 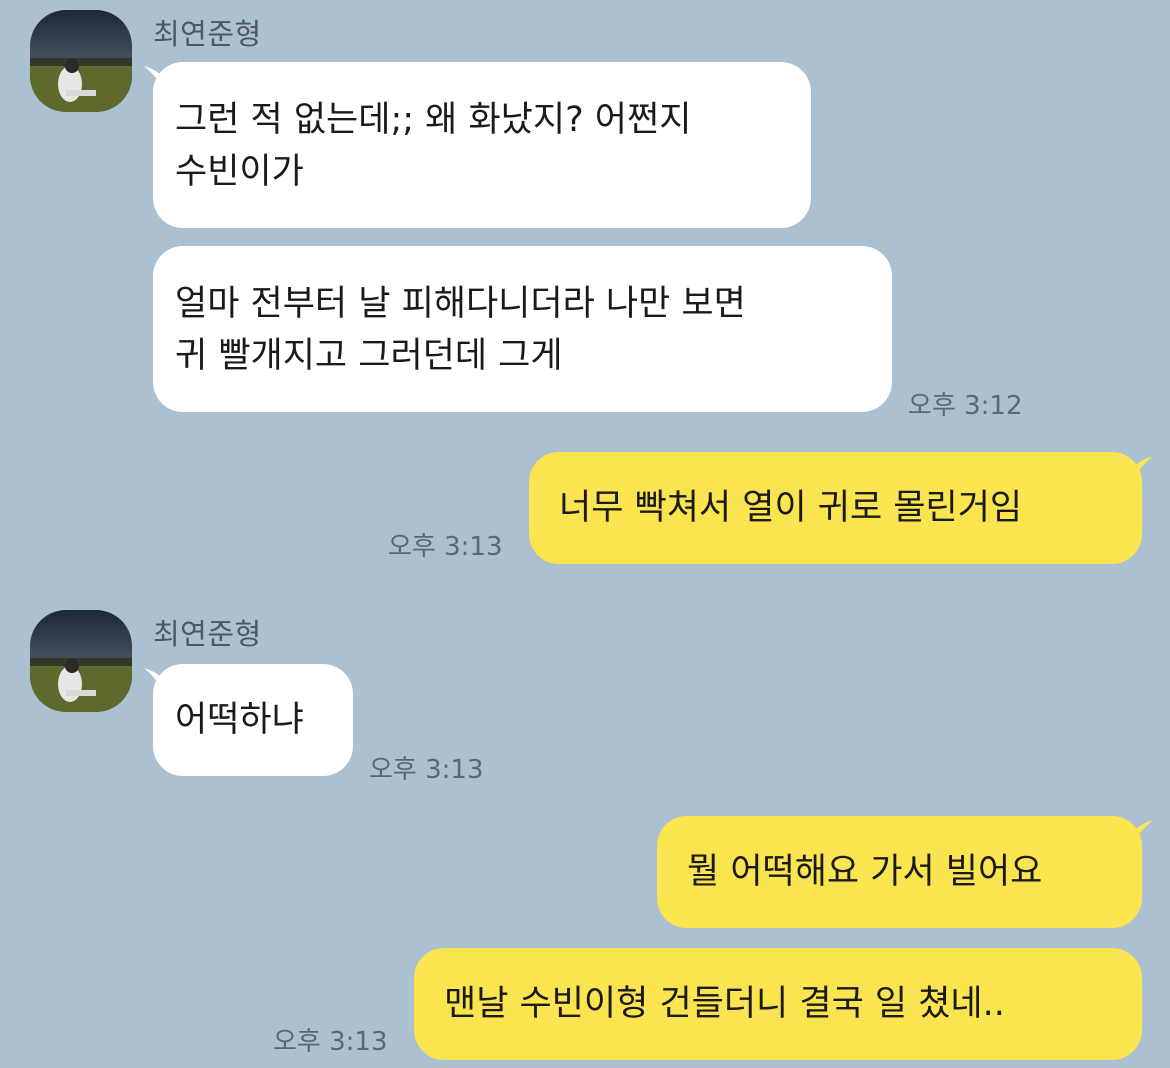 What do you see at coordinates (433, 120) in the screenshot?
I see `message-line: 그런 적 없는데;; 왜 화났지? 어쩐지` at bounding box center [433, 120].